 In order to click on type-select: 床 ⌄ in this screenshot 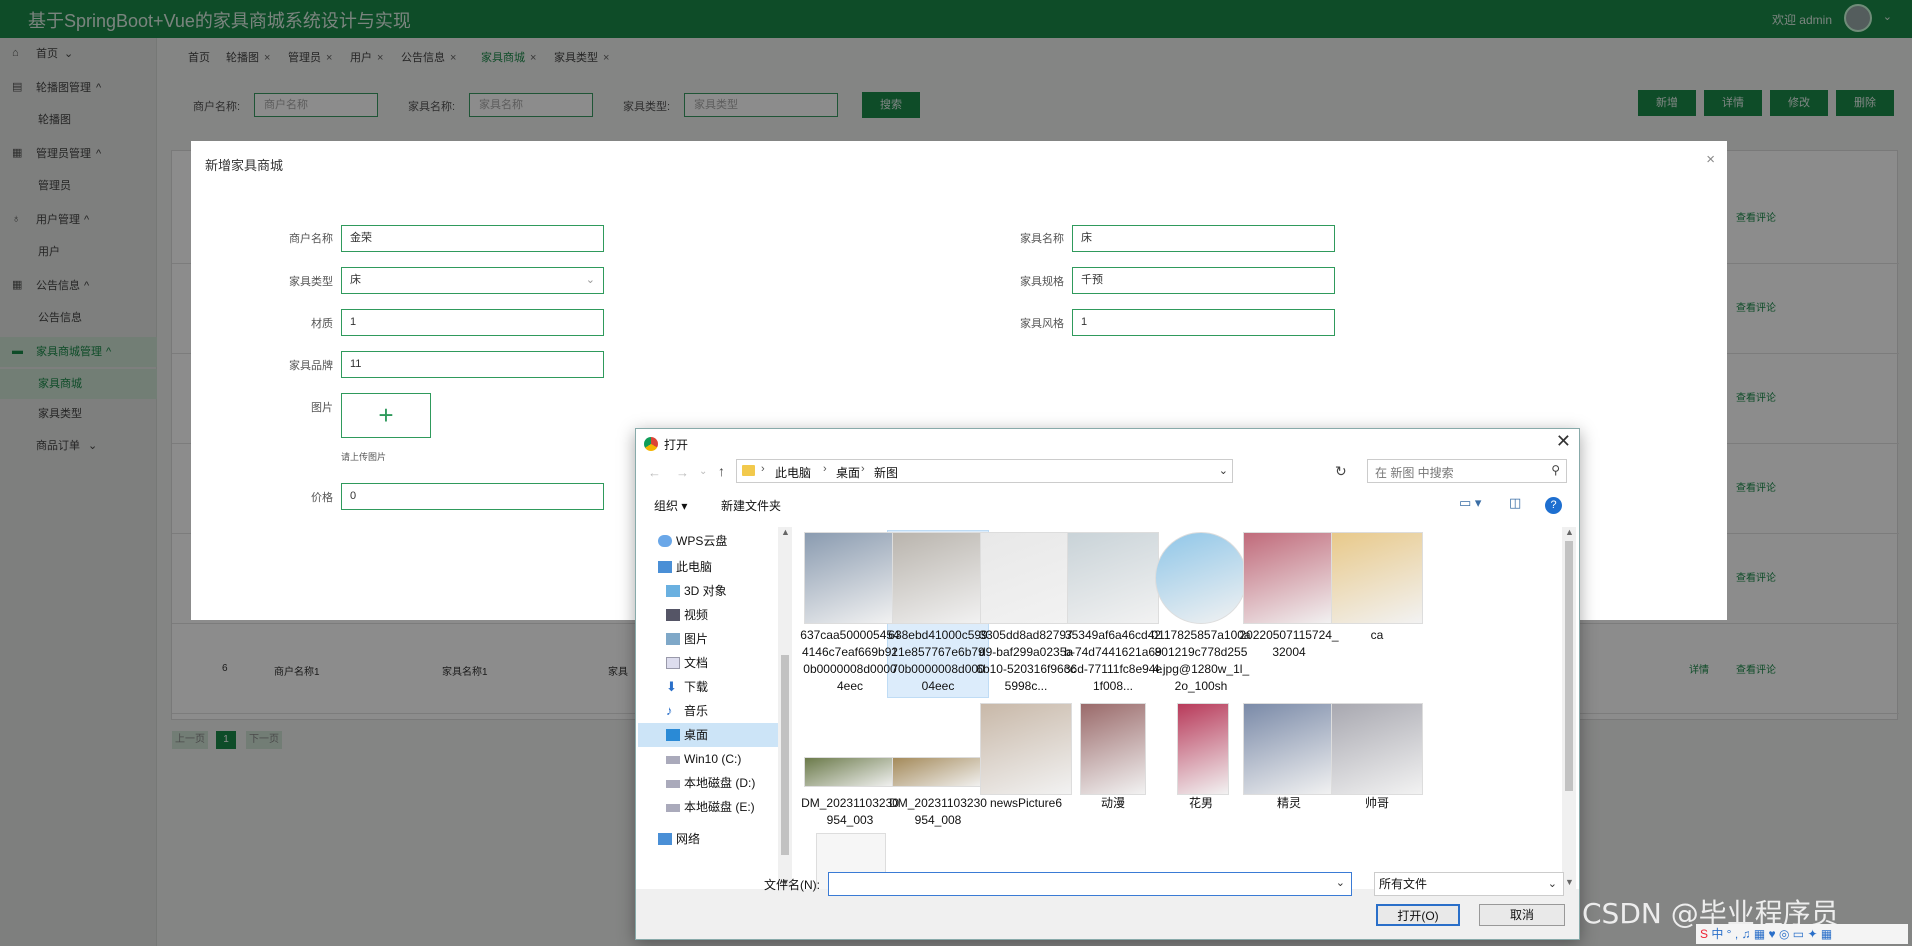, I will do `click(472, 280)`.